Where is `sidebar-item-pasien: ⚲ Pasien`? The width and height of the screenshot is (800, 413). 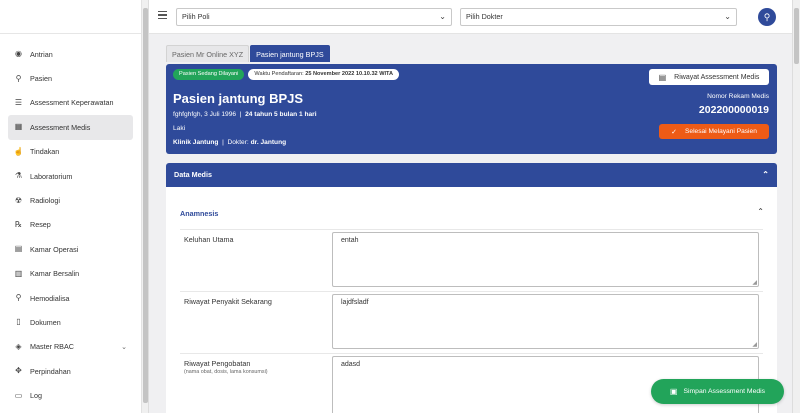 sidebar-item-pasien: ⚲ Pasien is located at coordinates (70, 78).